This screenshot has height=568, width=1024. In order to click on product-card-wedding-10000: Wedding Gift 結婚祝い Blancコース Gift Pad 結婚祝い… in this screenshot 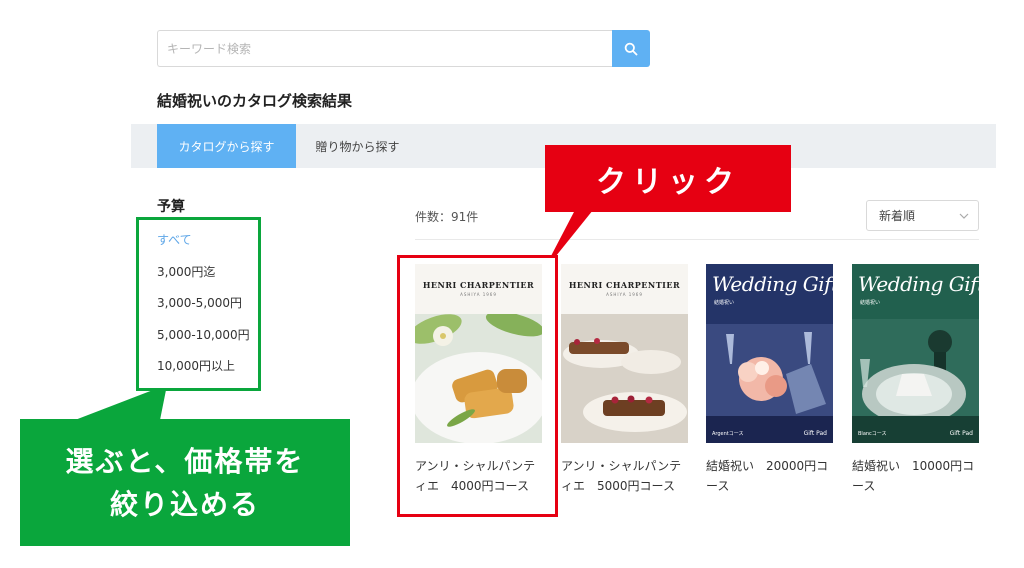, I will do `click(915, 380)`.